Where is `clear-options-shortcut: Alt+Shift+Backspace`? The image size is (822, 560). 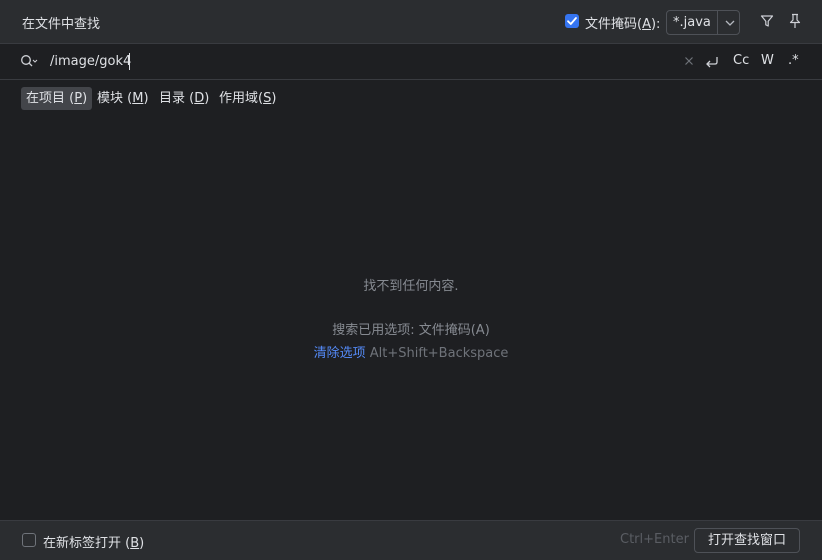
clear-options-shortcut: Alt+Shift+Backspace is located at coordinates (439, 353).